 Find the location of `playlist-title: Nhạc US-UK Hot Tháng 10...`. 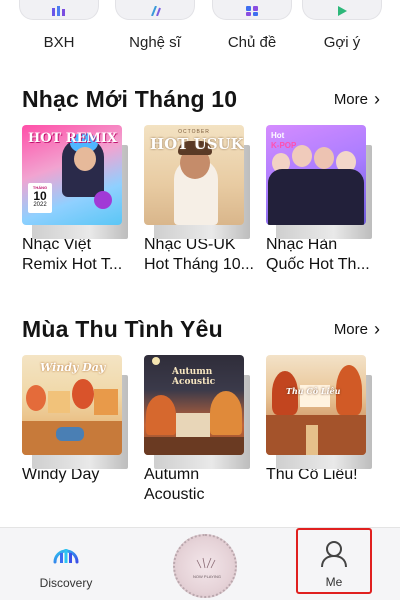

playlist-title: Nhạc US-UK Hot Tháng 10... is located at coordinates (199, 254).